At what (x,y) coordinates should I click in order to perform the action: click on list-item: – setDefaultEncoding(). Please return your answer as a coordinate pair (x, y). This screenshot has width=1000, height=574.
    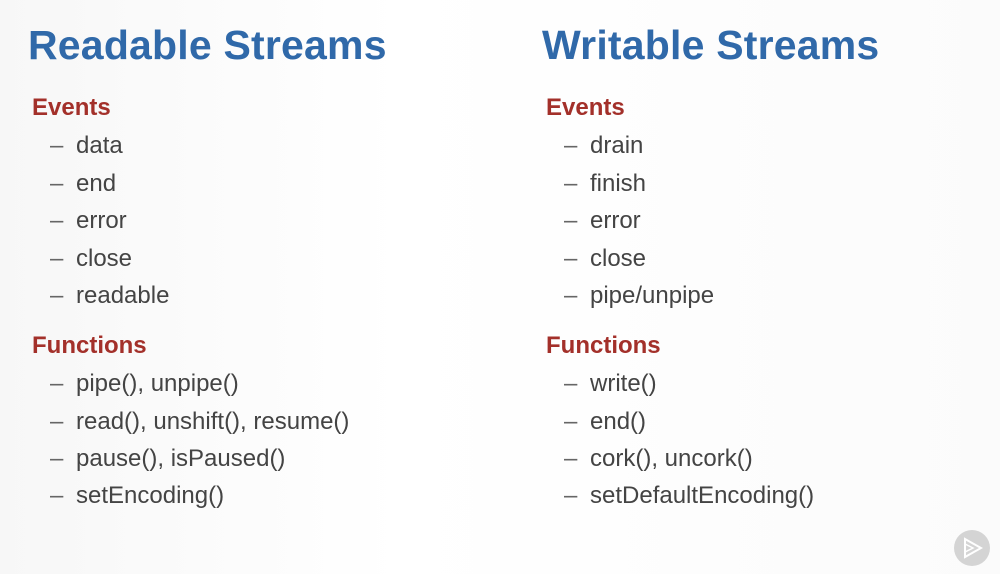
    Looking at the image, I should click on (689, 495).